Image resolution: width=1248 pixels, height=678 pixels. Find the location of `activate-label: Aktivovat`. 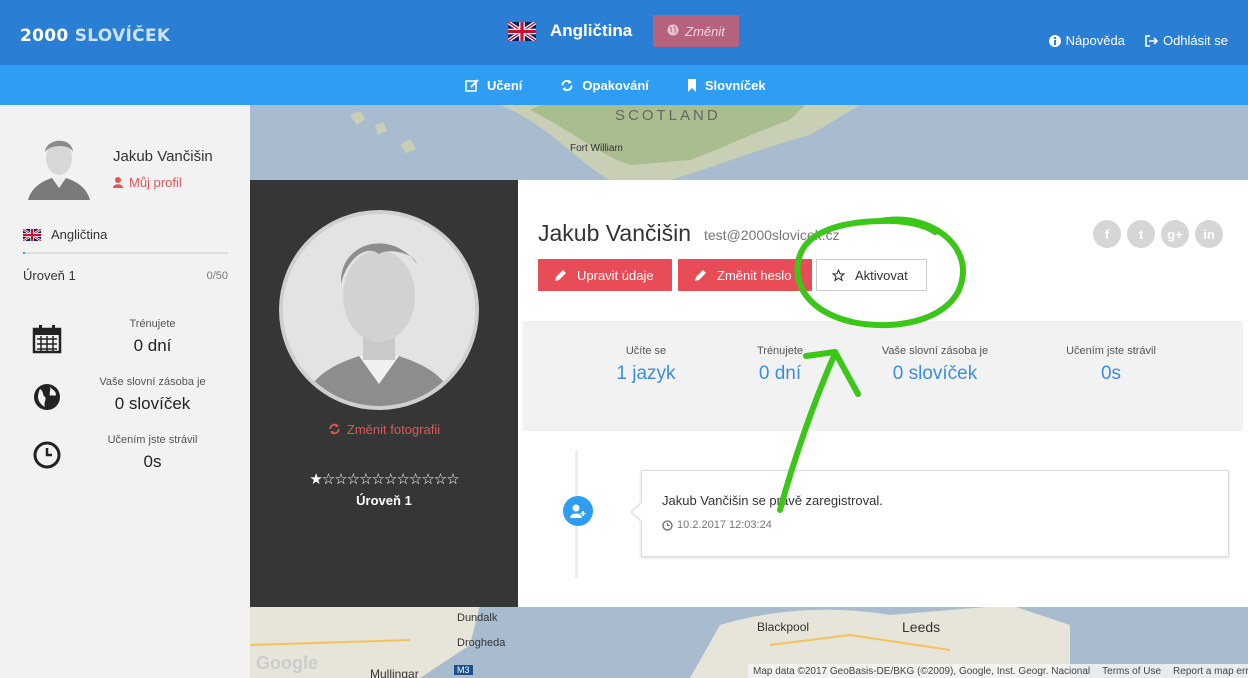

activate-label: Aktivovat is located at coordinates (881, 275).